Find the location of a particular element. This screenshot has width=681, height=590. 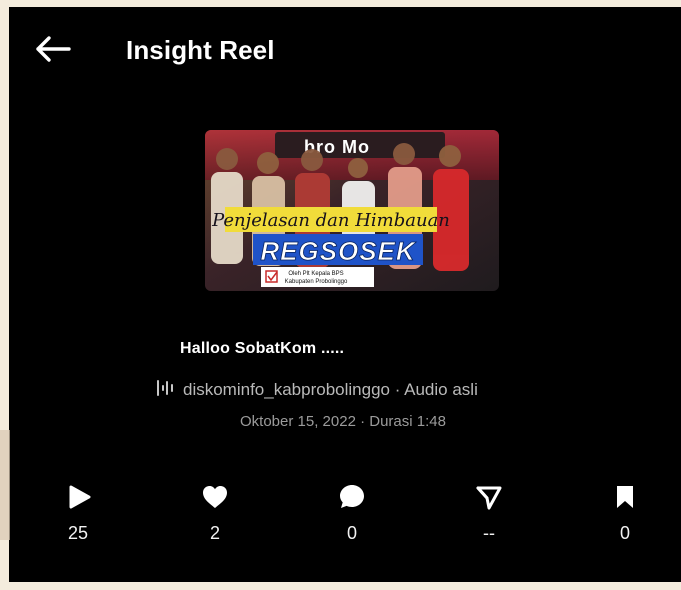

plays-stat: 25 is located at coordinates (78, 516).